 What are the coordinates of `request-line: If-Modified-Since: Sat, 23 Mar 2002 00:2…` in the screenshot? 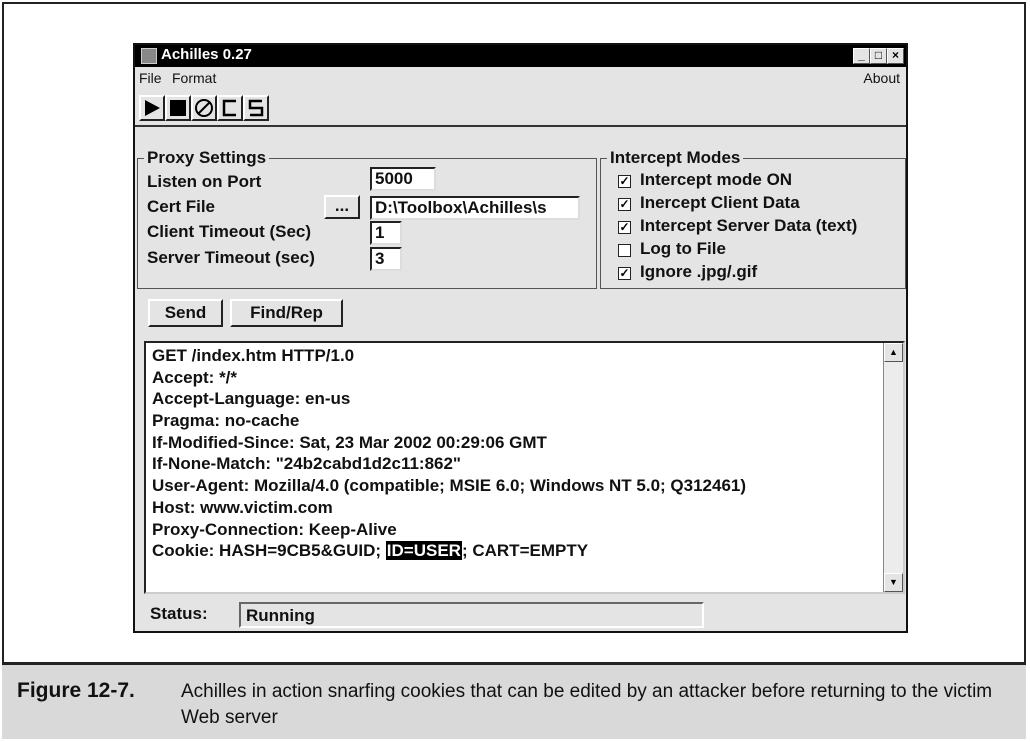 It's located at (349, 442).